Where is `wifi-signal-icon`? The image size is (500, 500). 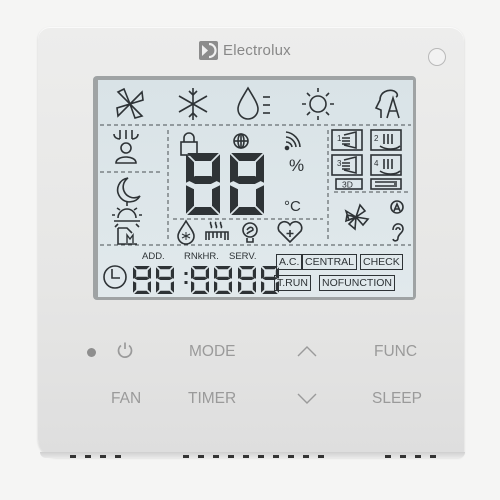
wifi-signal-icon is located at coordinates (292, 141).